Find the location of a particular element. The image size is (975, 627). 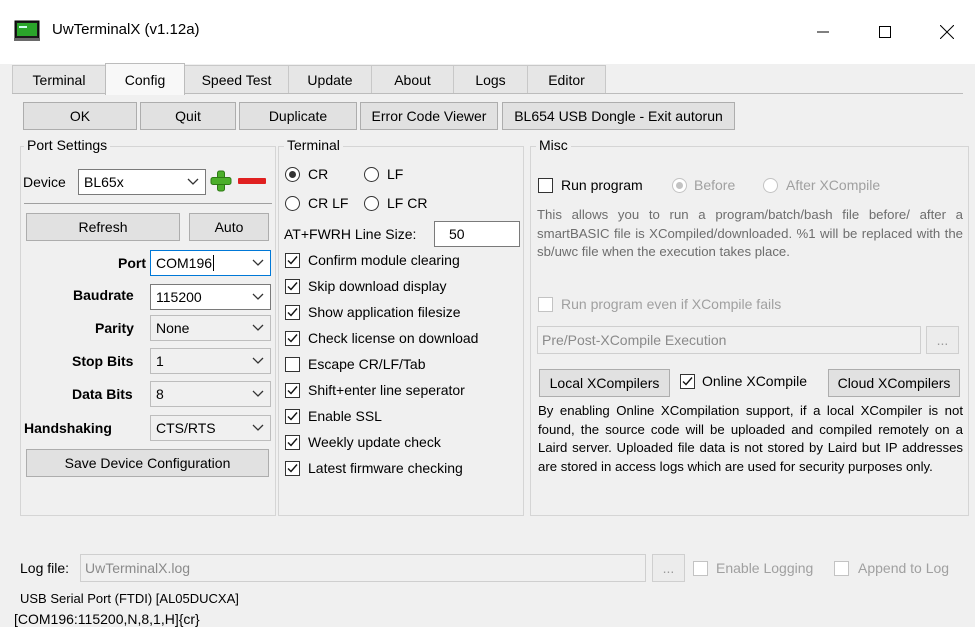

minimize-button is located at coordinates (823, 32).